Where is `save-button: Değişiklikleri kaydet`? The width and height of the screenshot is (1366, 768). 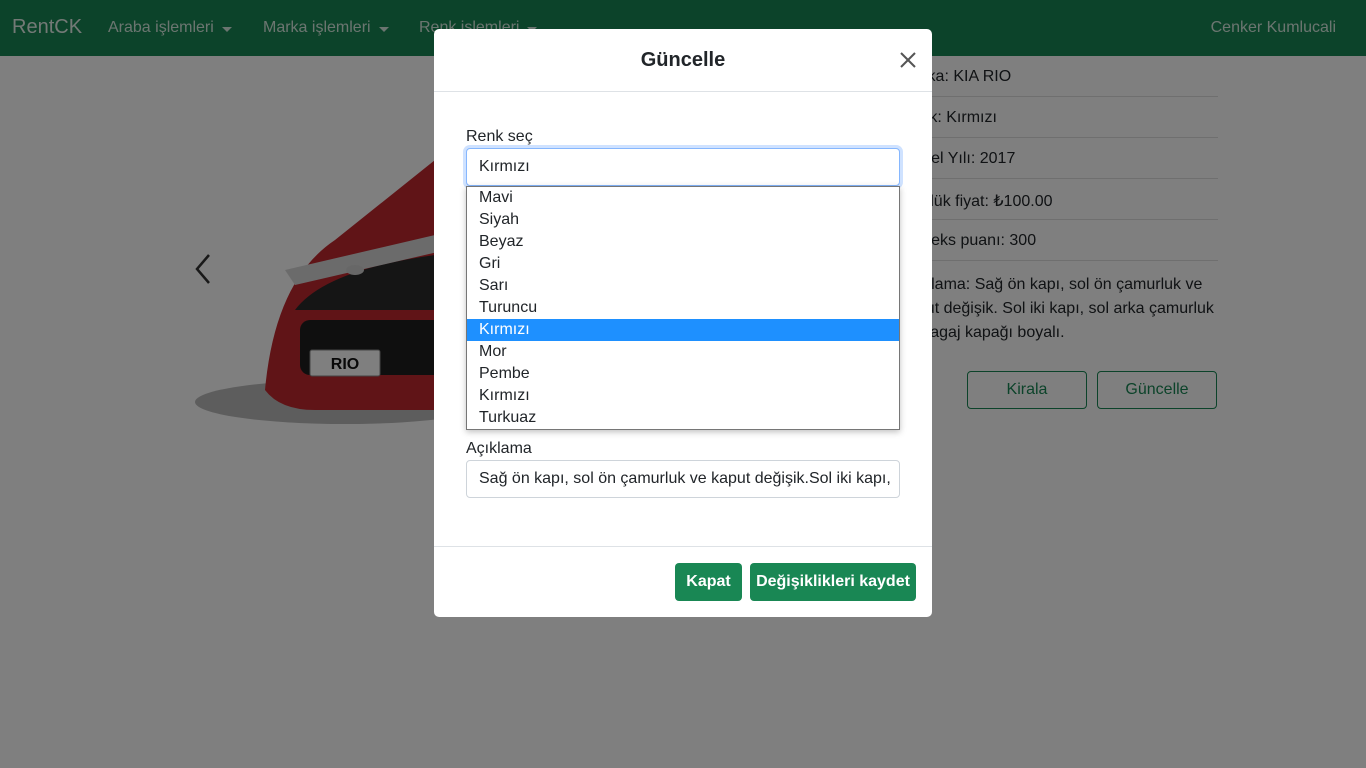 save-button: Değişiklikleri kaydet is located at coordinates (833, 582).